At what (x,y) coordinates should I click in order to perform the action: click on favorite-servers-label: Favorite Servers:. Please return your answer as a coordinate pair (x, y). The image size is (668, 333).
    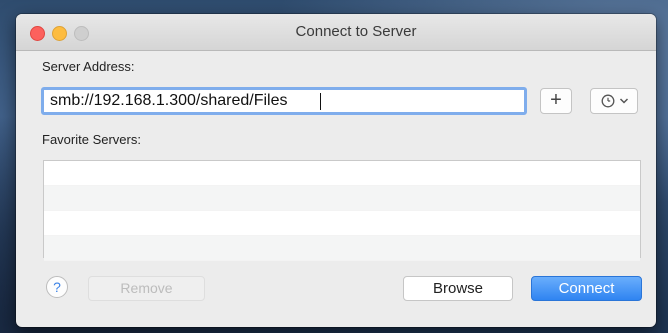
    Looking at the image, I should click on (91, 139).